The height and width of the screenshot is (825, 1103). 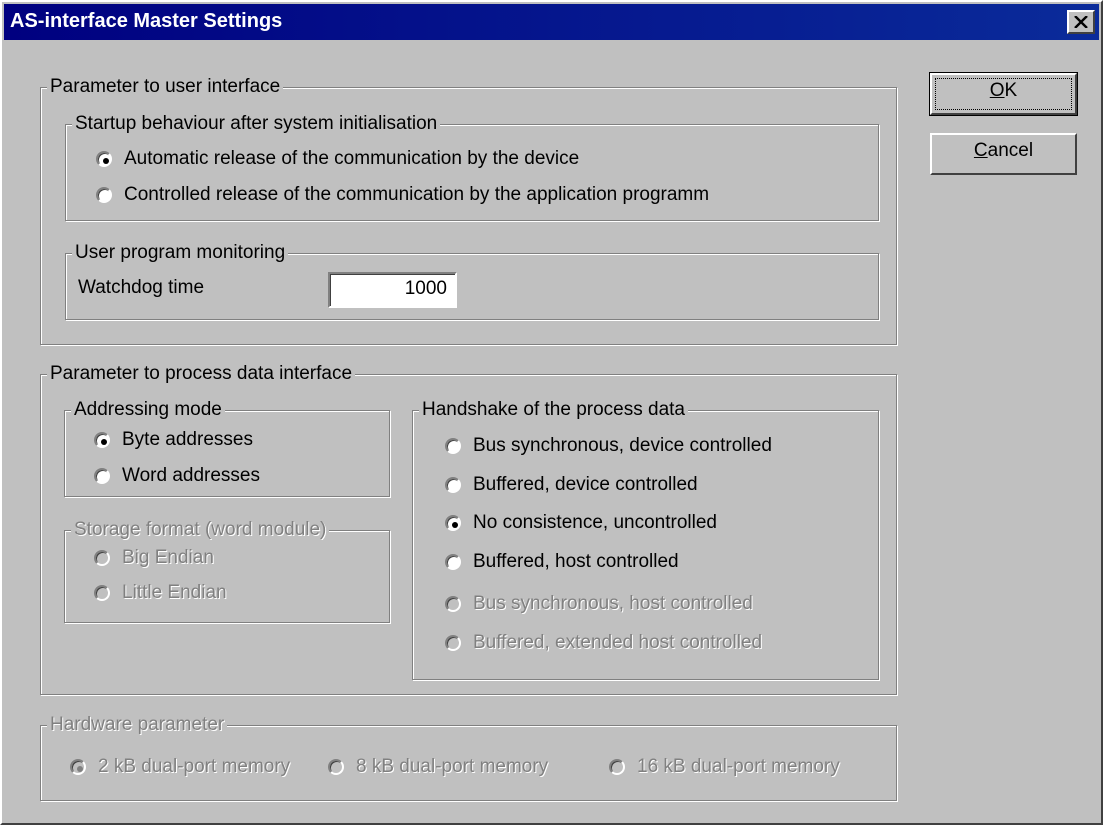 I want to click on cancel-button: Cancel, so click(x=1003, y=154).